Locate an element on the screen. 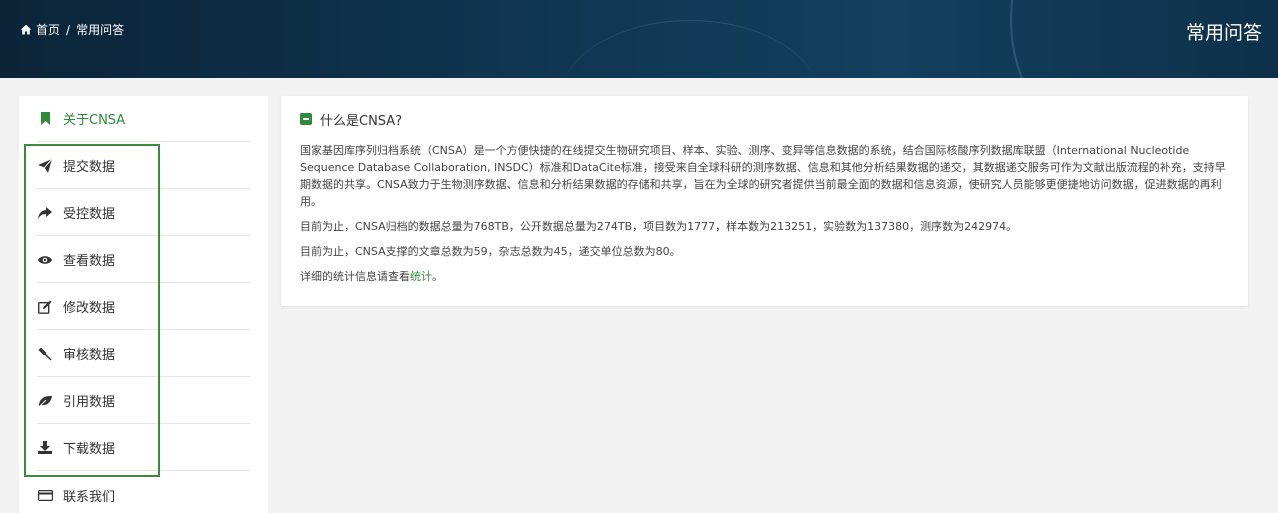 This screenshot has width=1278, height=513. panel-header: 什么是CNSA? is located at coordinates (765, 119).